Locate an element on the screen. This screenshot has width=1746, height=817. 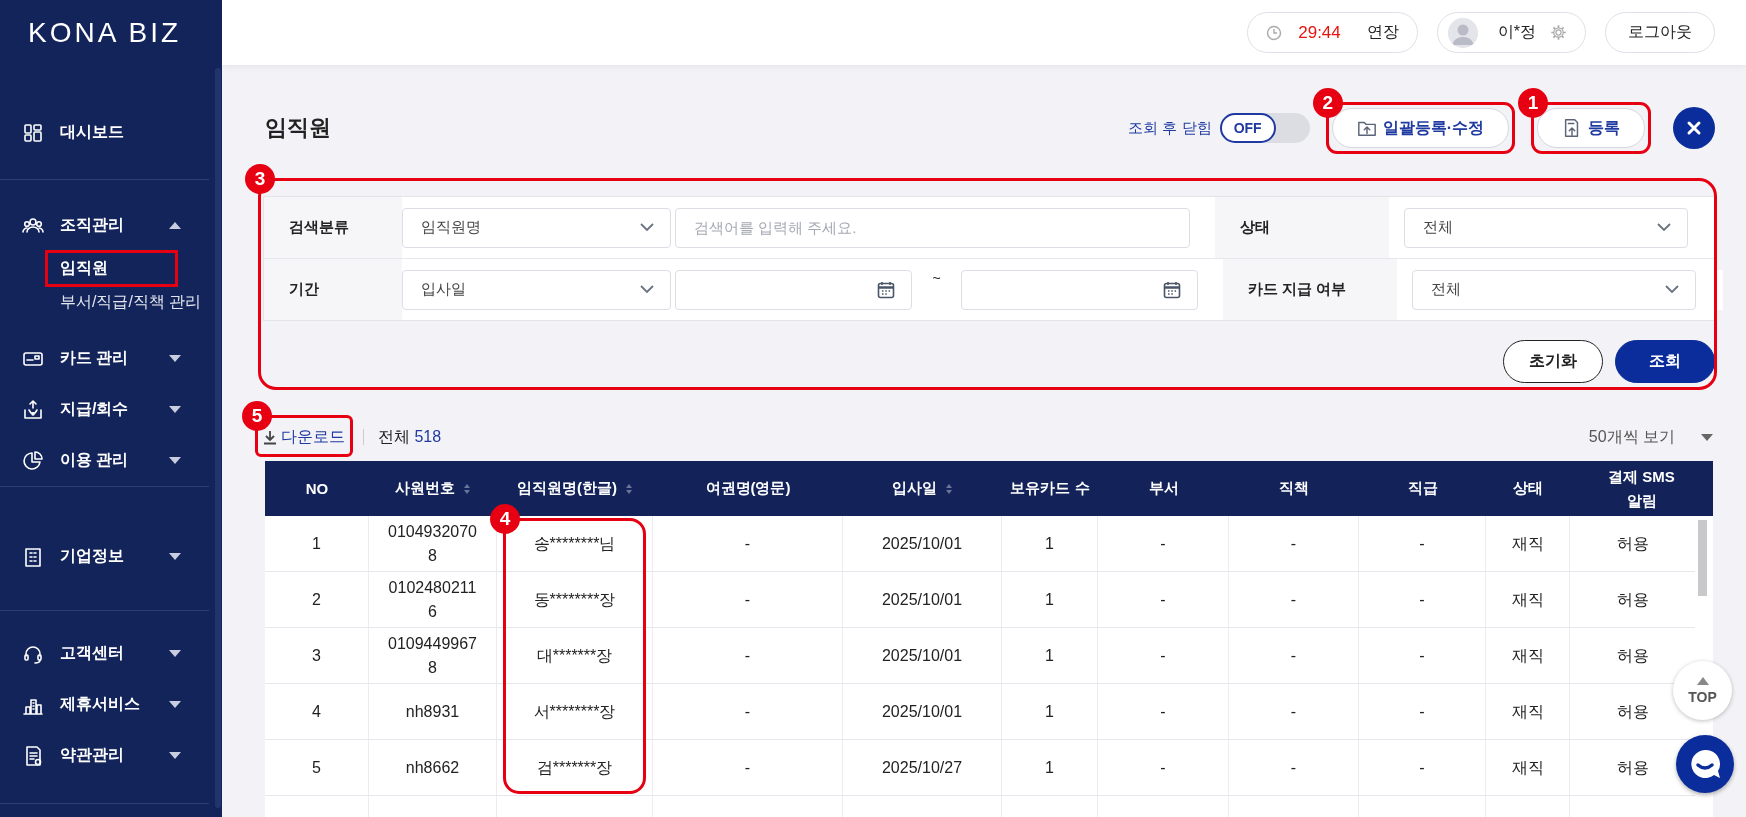
sidebar-item: 제휴서비스 is located at coordinates (104, 704).